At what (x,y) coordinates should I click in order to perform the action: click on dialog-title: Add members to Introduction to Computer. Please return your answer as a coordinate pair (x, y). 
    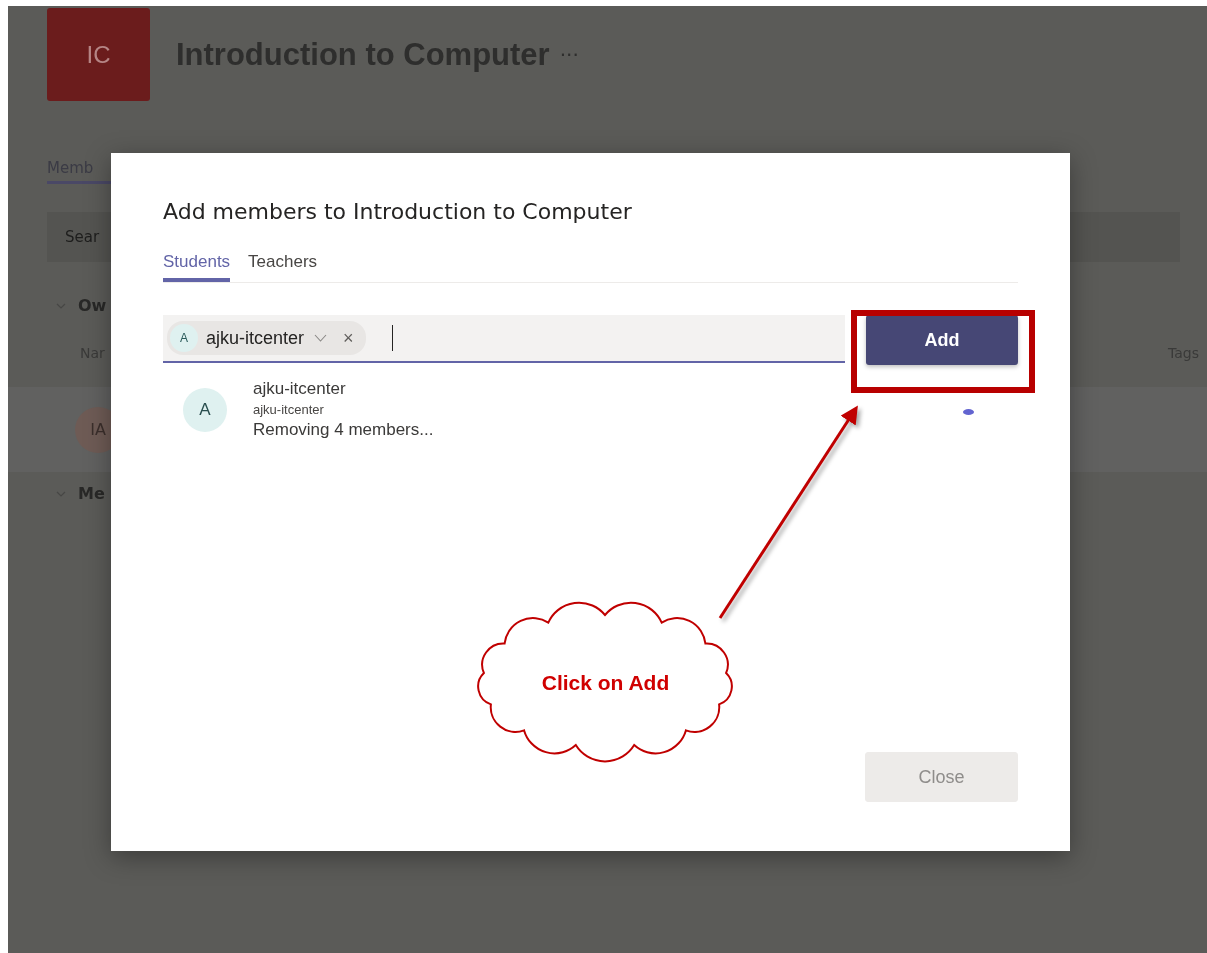
    Looking at the image, I should click on (398, 211).